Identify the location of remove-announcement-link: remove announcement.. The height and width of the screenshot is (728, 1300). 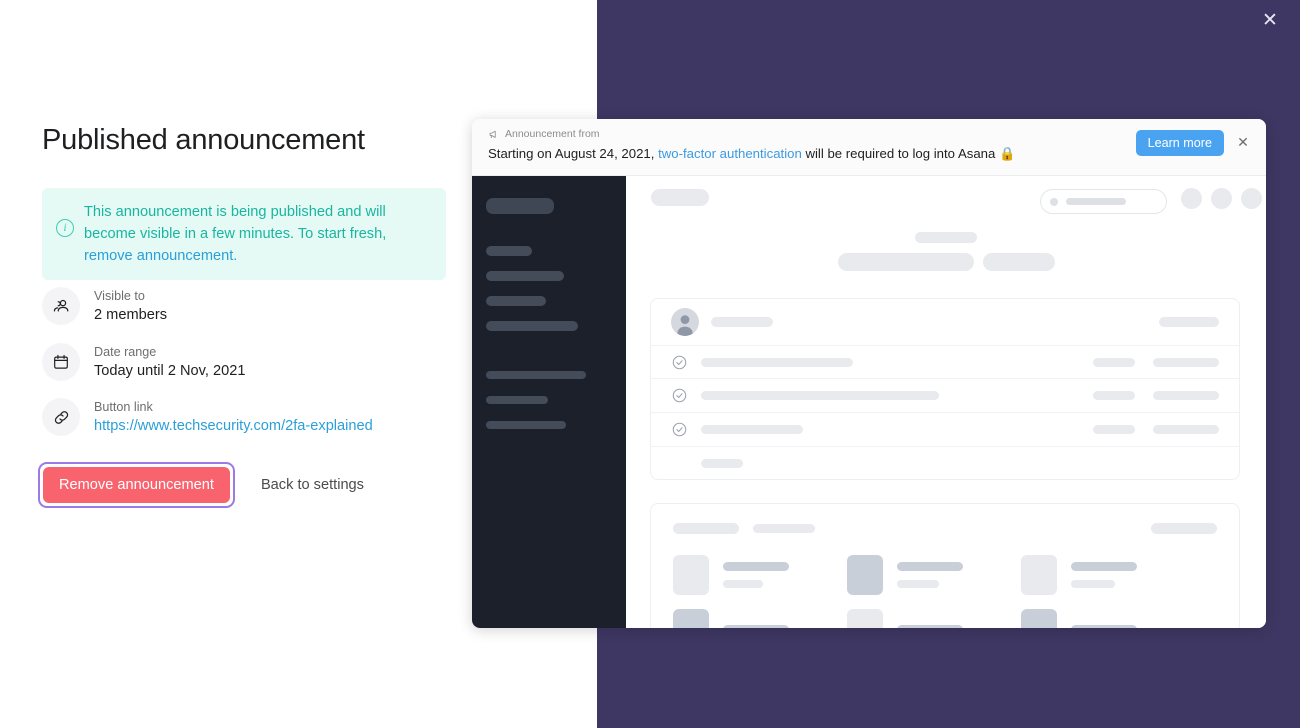
(160, 256).